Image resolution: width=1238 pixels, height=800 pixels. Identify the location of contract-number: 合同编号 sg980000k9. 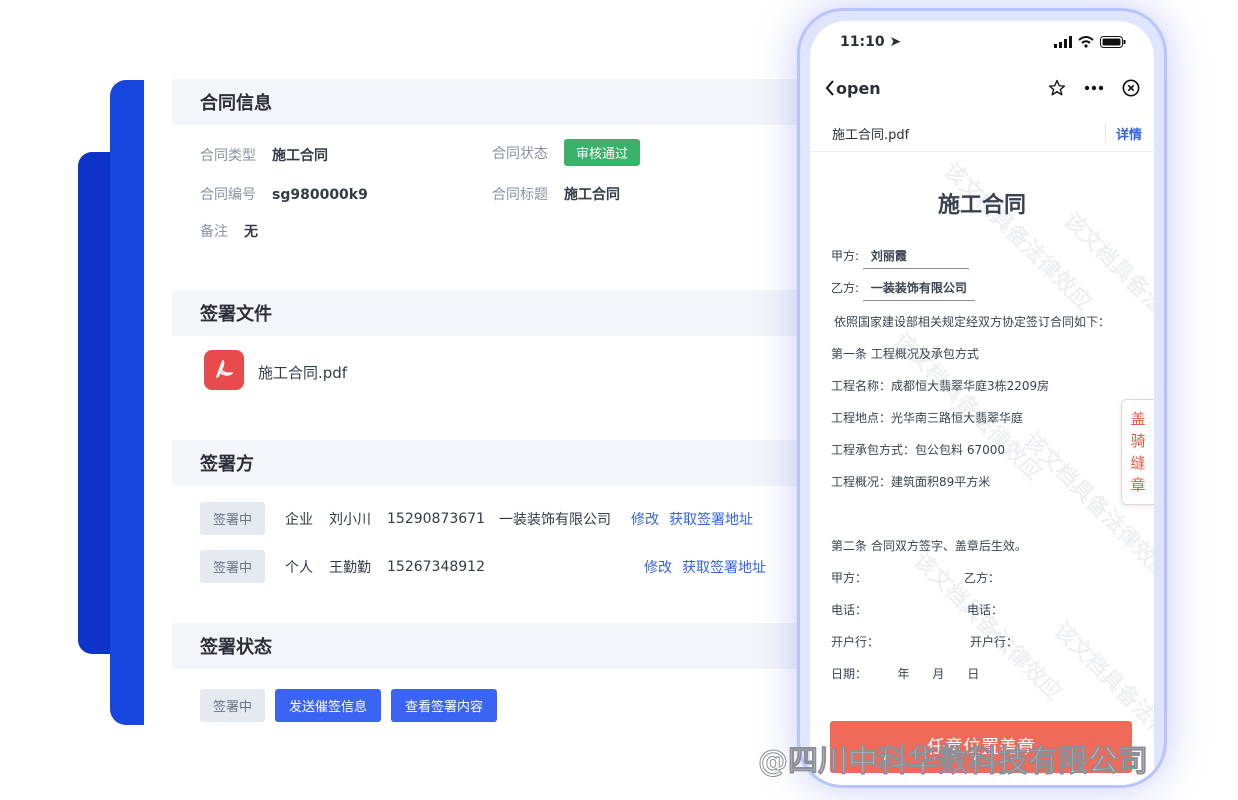
(284, 195).